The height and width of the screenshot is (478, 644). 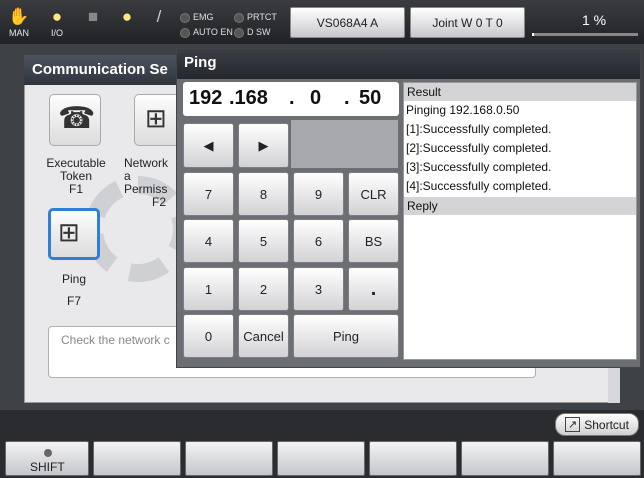 What do you see at coordinates (479, 186) in the screenshot?
I see `result-line: [4]:Successfully completed.` at bounding box center [479, 186].